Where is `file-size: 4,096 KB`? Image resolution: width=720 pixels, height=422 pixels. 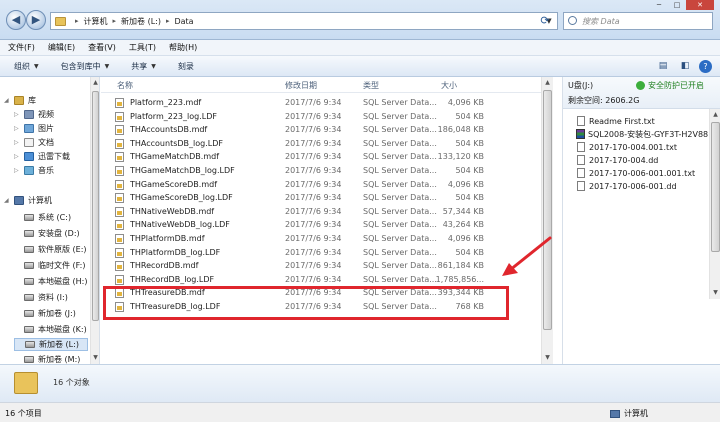 file-size: 4,096 KB is located at coordinates (465, 102).